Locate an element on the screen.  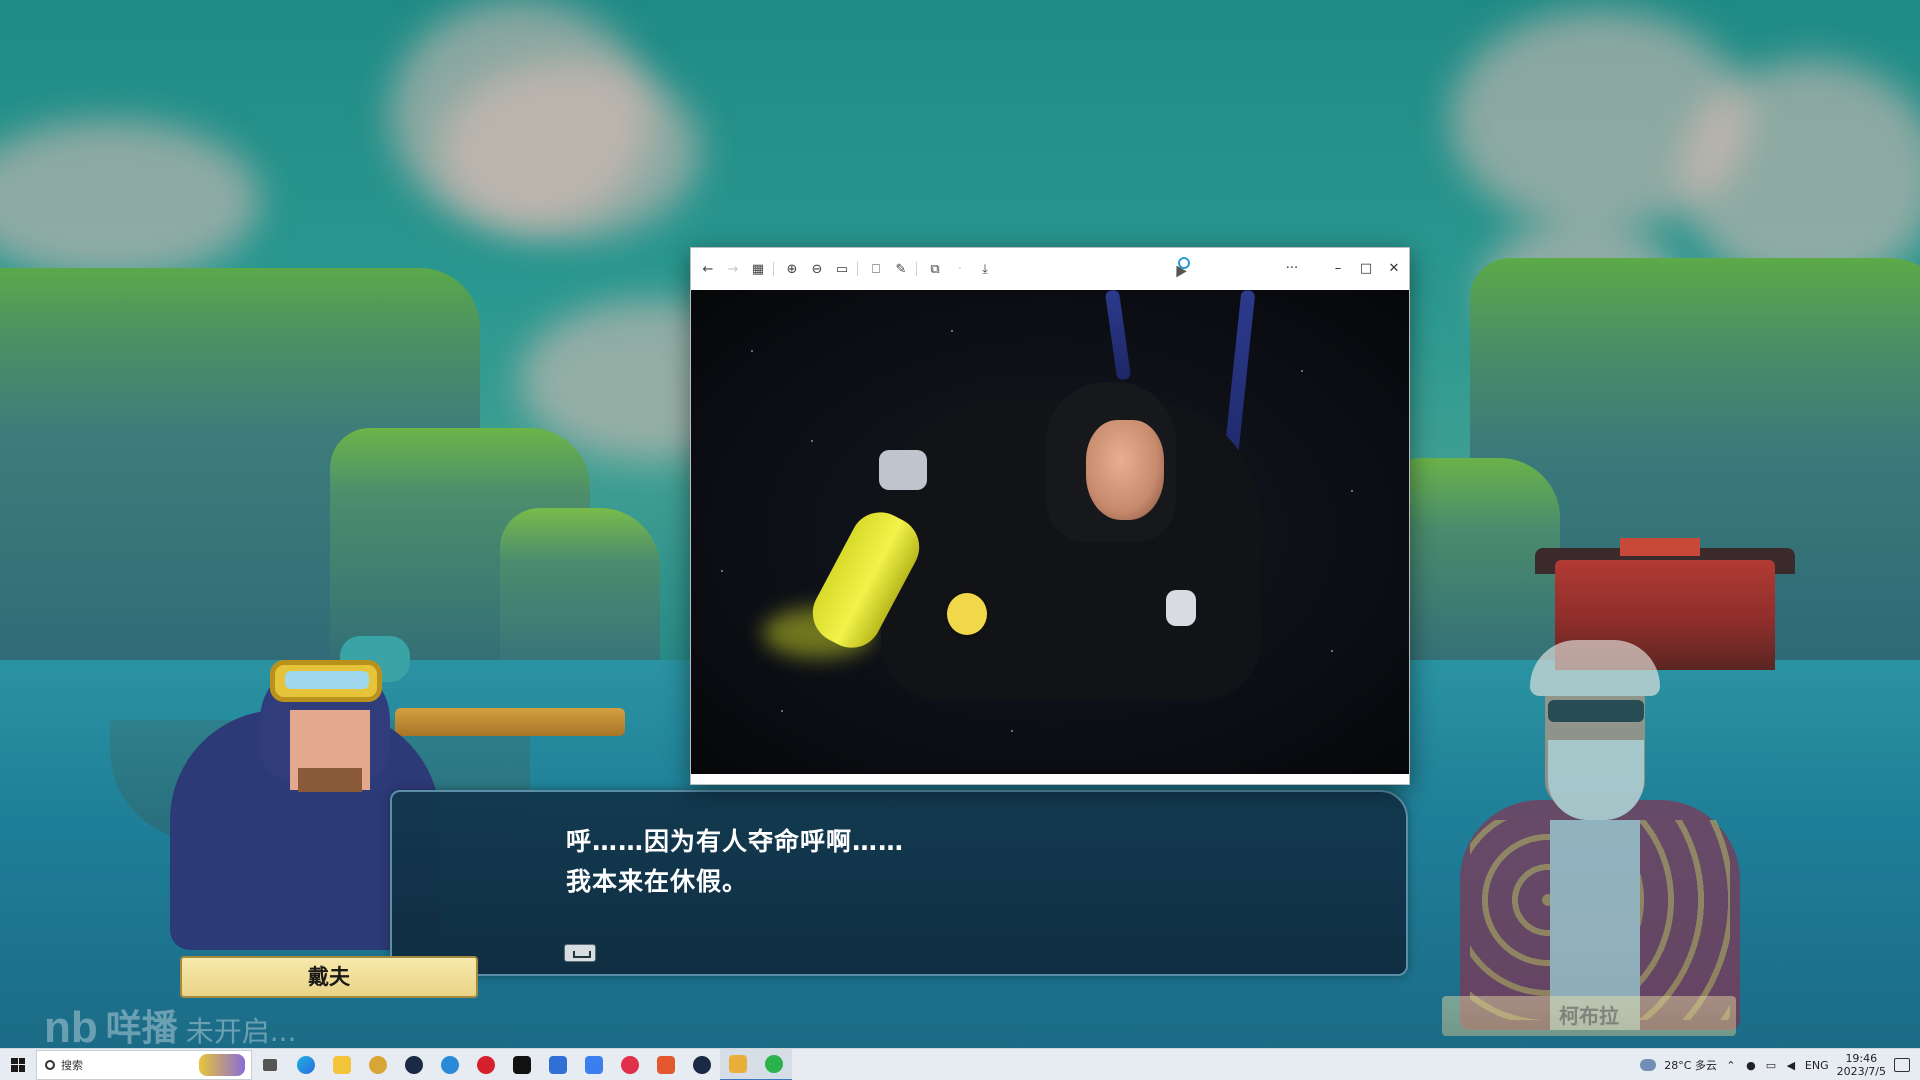
app-yellow-icon is located at coordinates (738, 1064).